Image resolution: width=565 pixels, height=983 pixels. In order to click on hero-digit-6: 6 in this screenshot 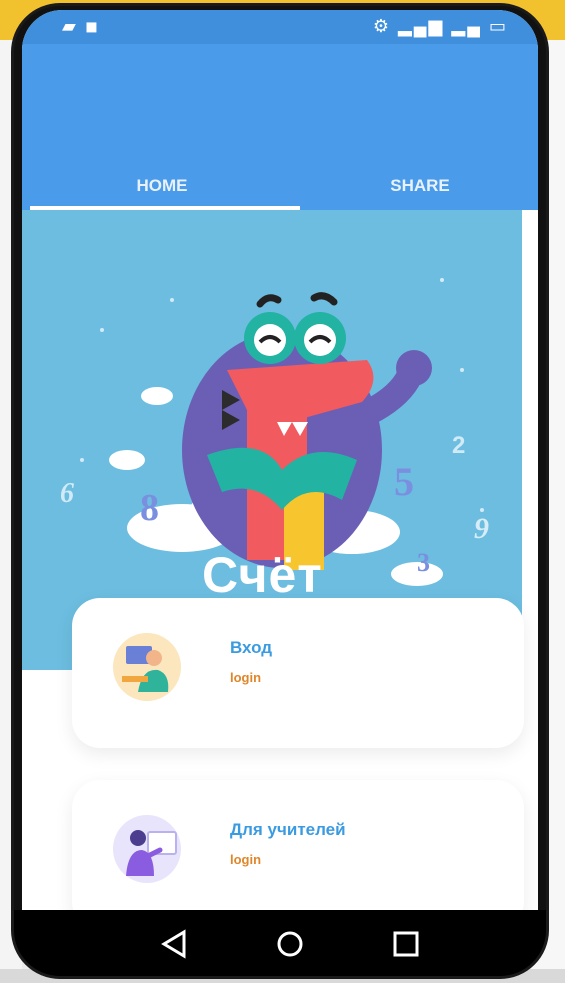, I will do `click(67, 493)`.